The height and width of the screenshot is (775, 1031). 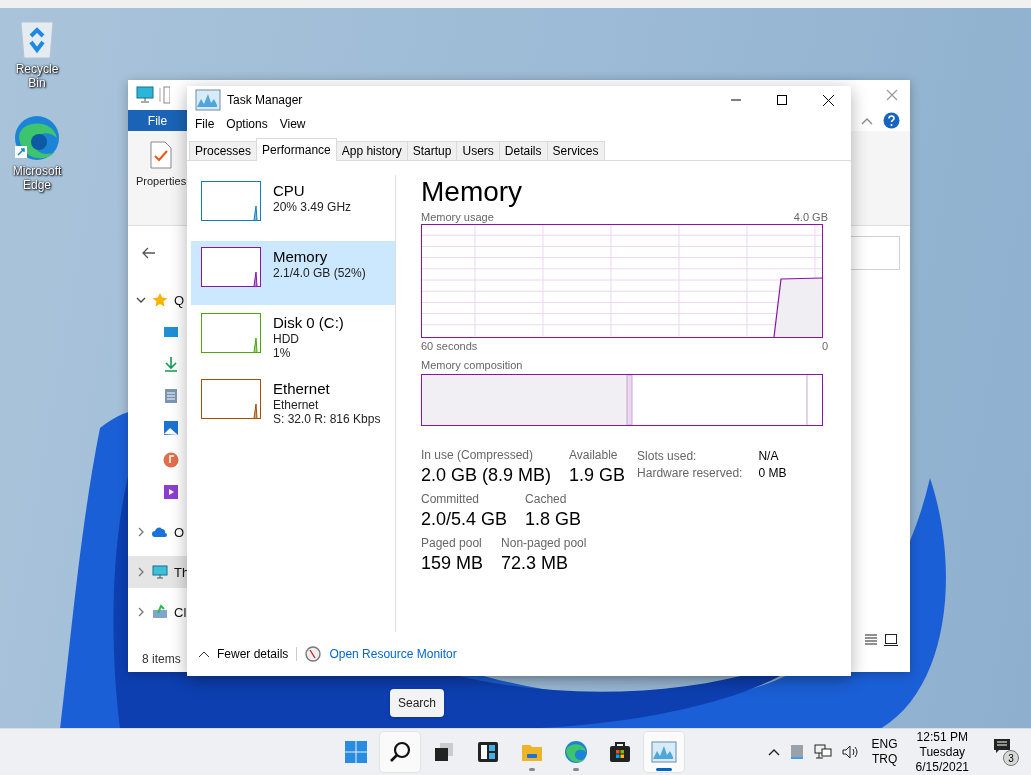 I want to click on star-icon, so click(x=160, y=300).